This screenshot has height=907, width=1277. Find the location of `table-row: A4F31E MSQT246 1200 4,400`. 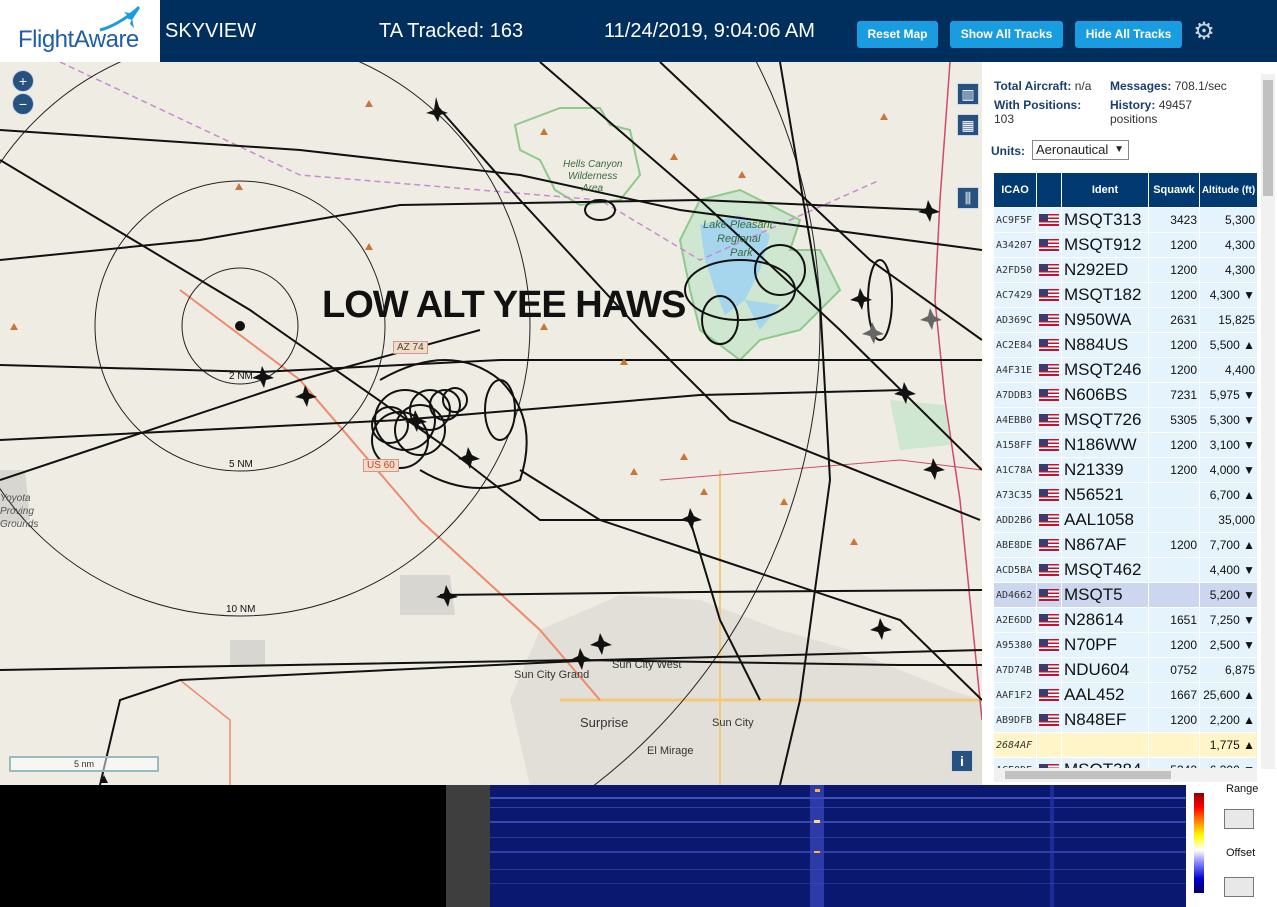

table-row: A4F31E MSQT246 1200 4,400 is located at coordinates (1125, 370).